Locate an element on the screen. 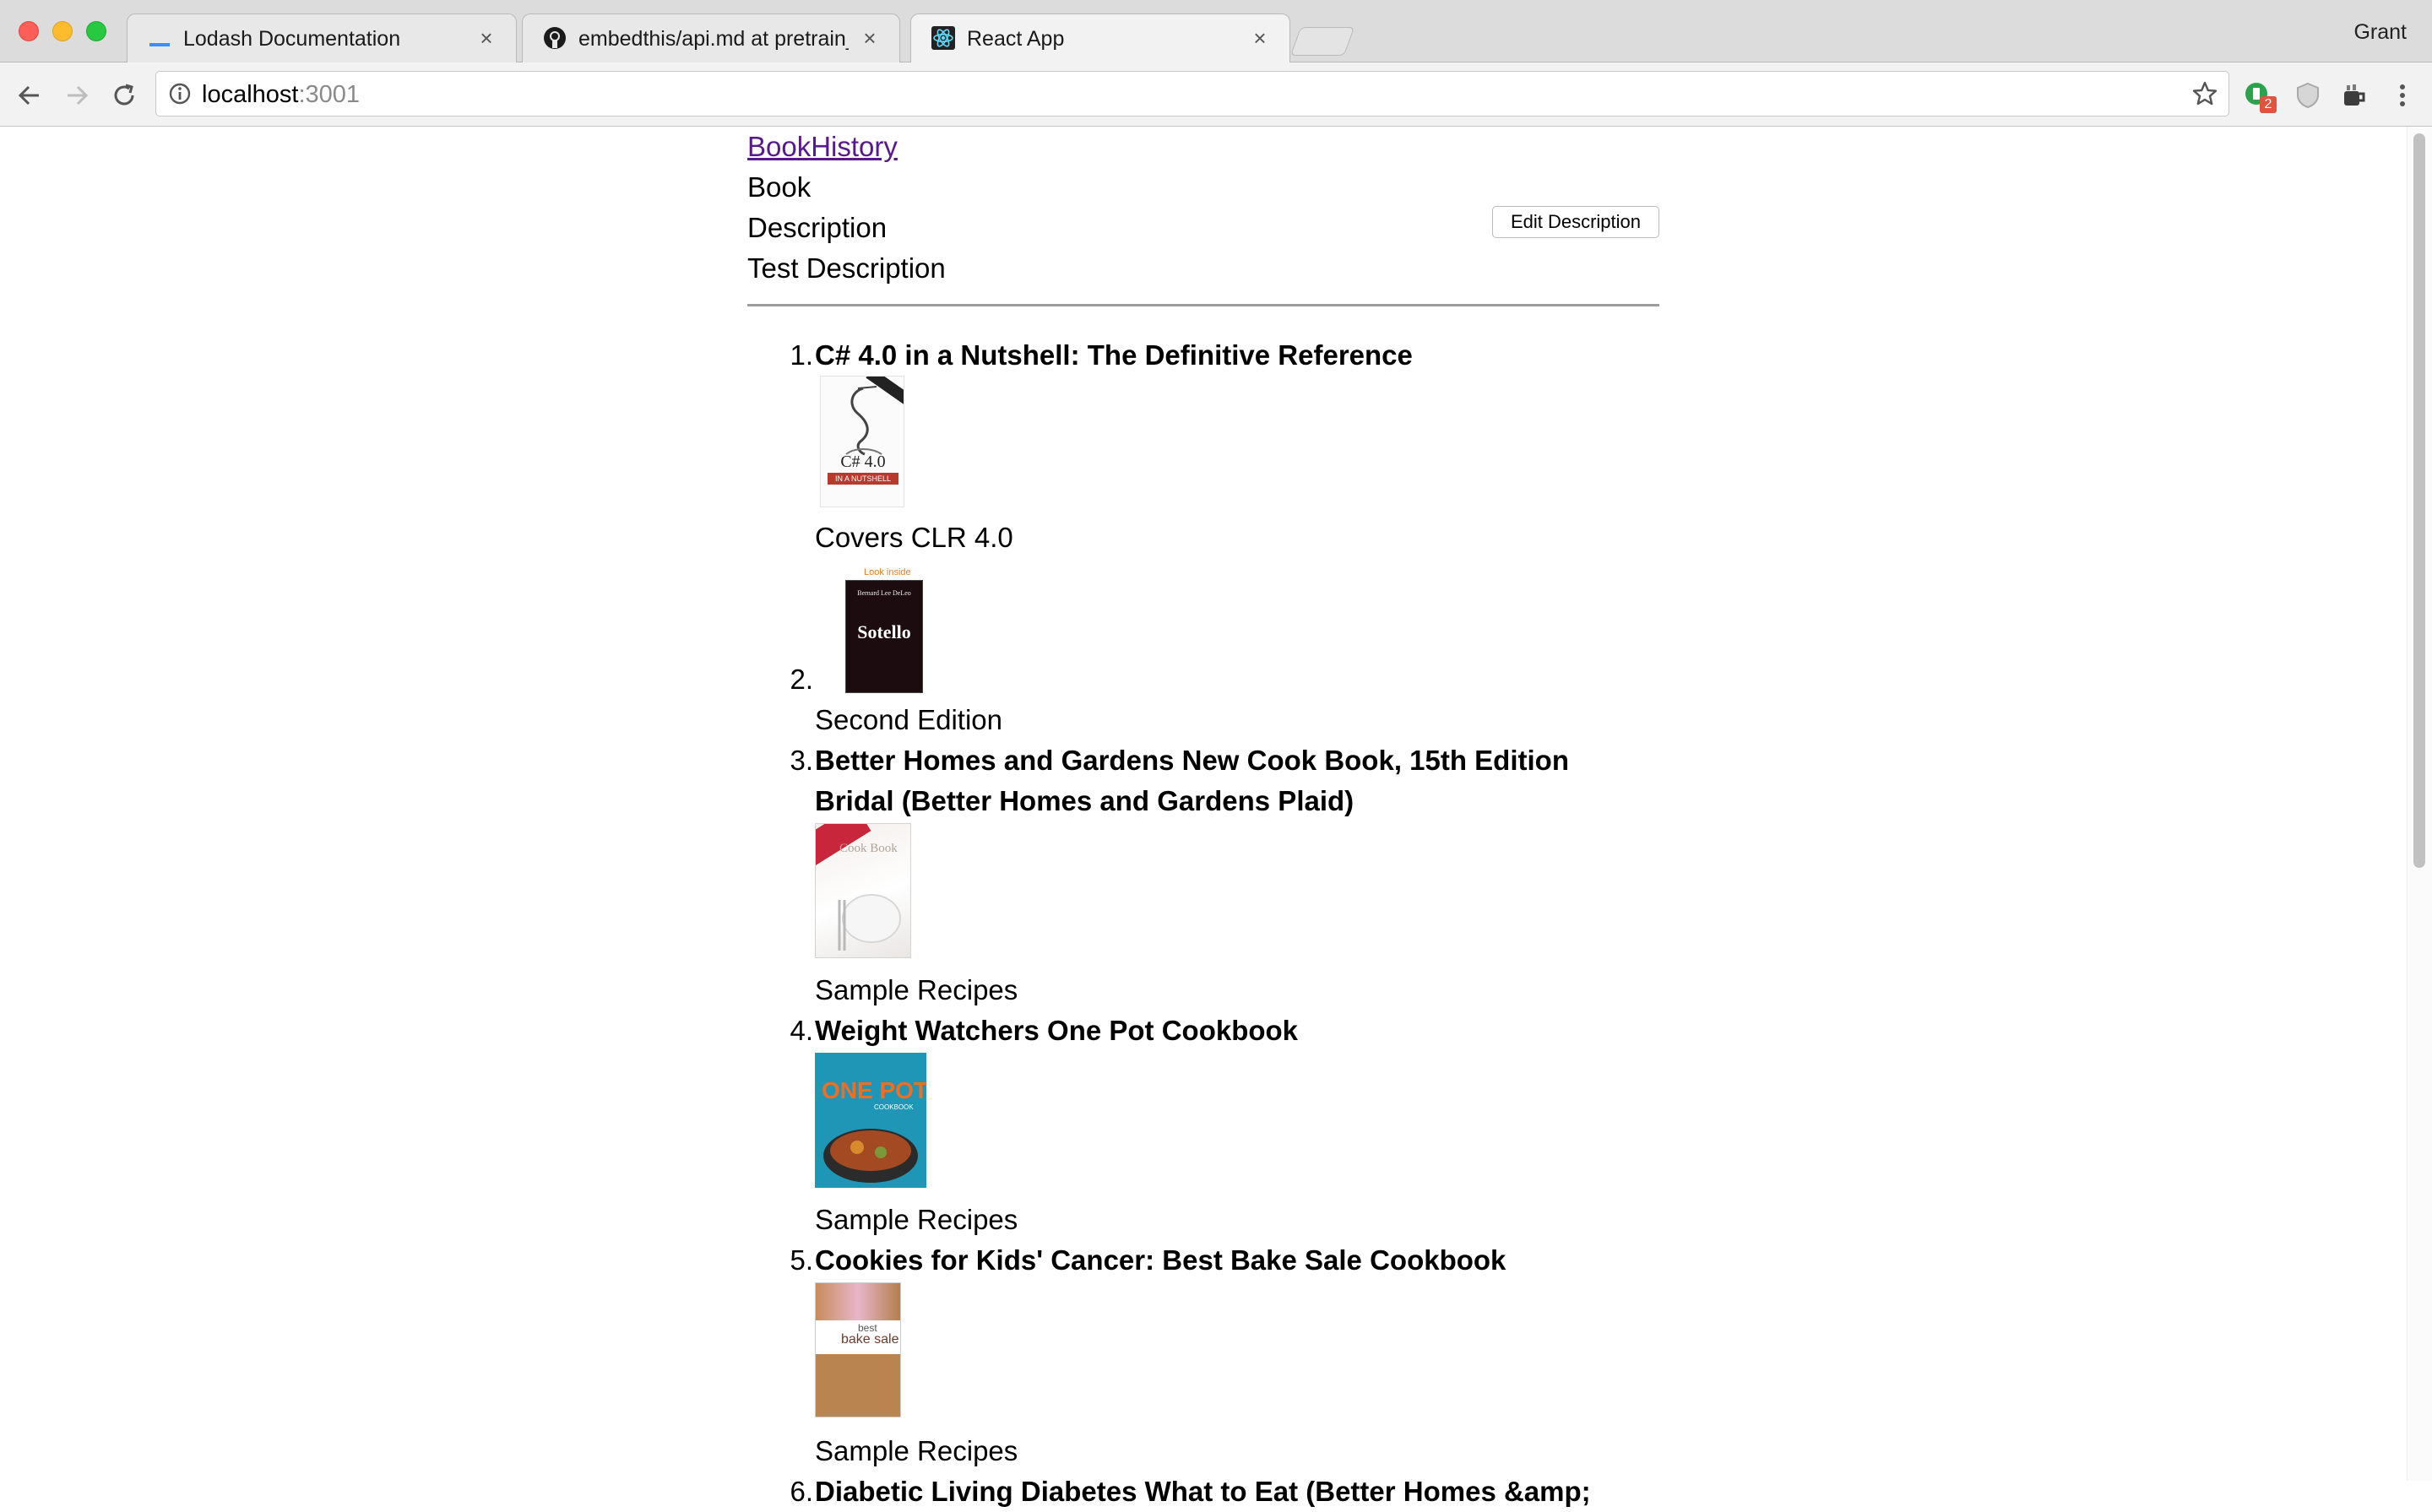 This screenshot has height=1512, width=2432. stew-pot-icon is located at coordinates (870, 1156).